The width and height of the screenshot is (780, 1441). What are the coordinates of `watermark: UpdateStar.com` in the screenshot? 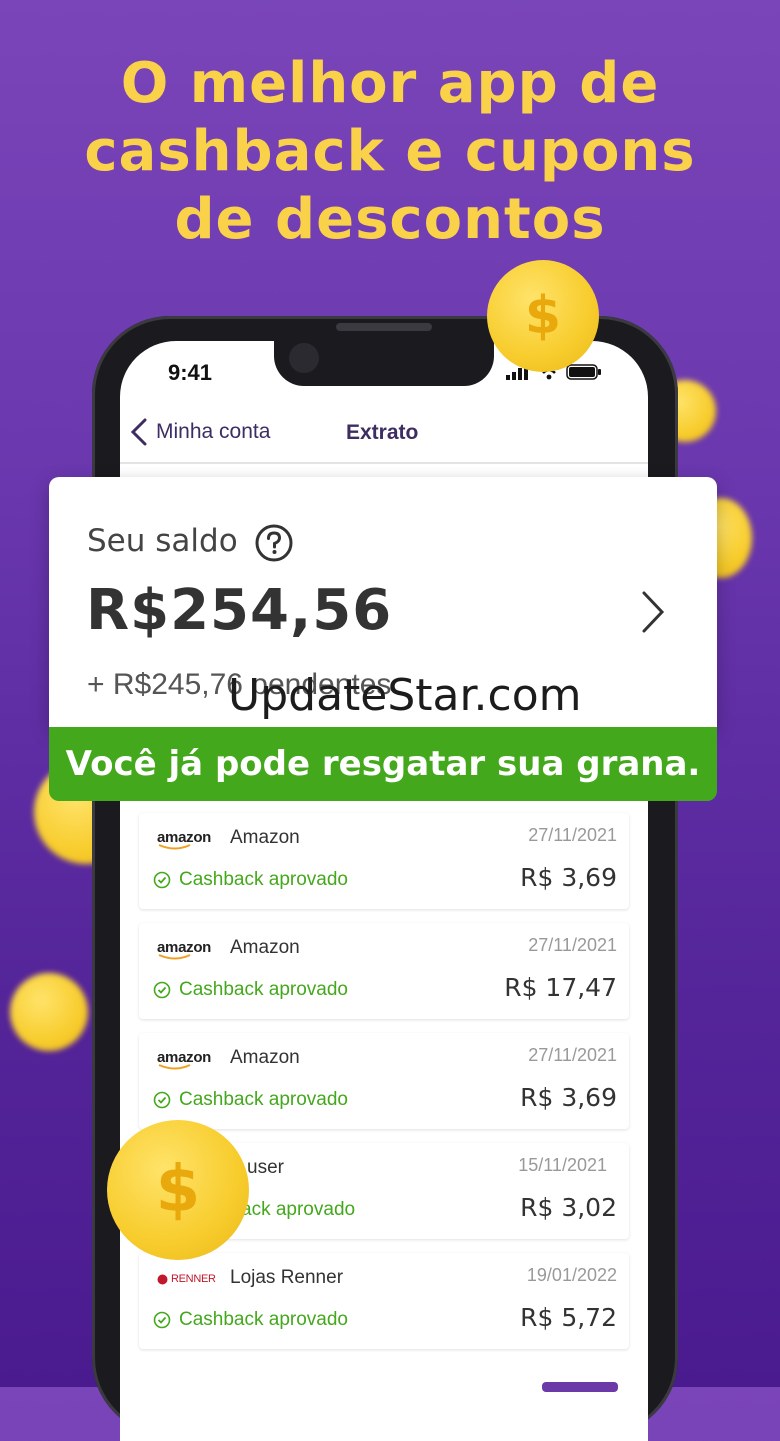 It's located at (405, 695).